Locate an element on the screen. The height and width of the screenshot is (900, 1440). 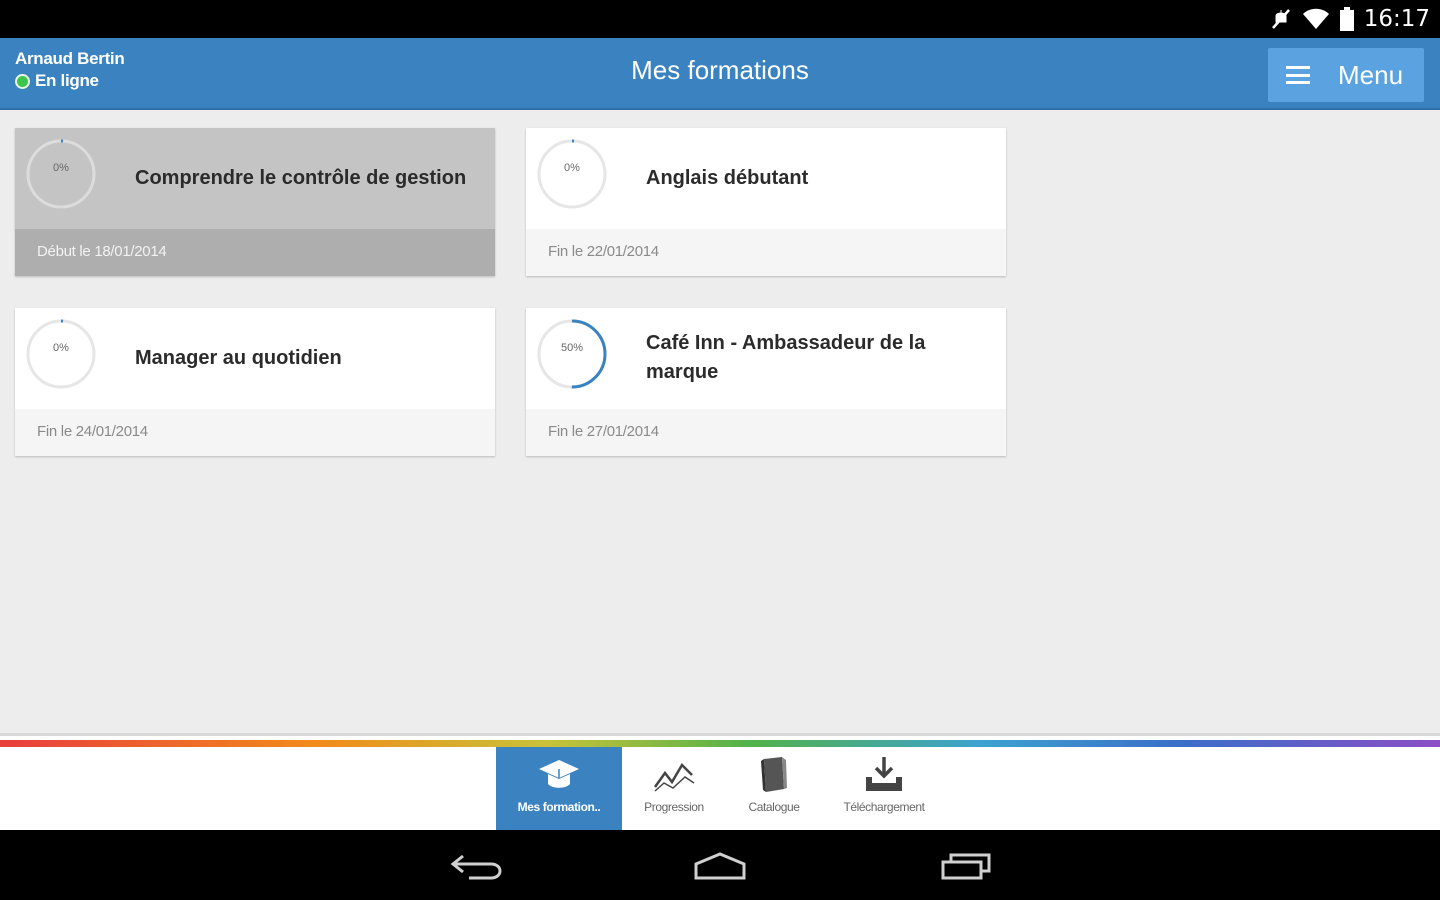
tab-telechargement: Téléchargement is located at coordinates (884, 788).